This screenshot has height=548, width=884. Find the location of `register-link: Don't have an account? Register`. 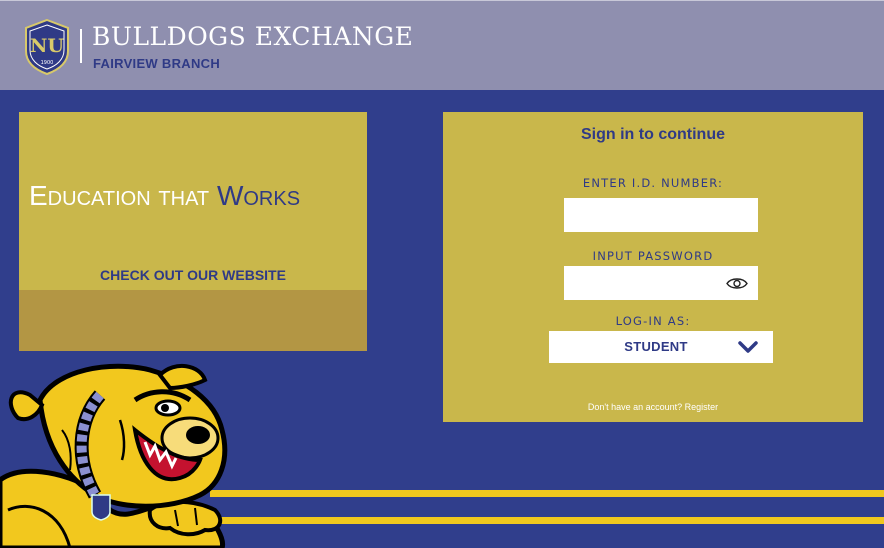

register-link: Don't have an account? Register is located at coordinates (653, 407).